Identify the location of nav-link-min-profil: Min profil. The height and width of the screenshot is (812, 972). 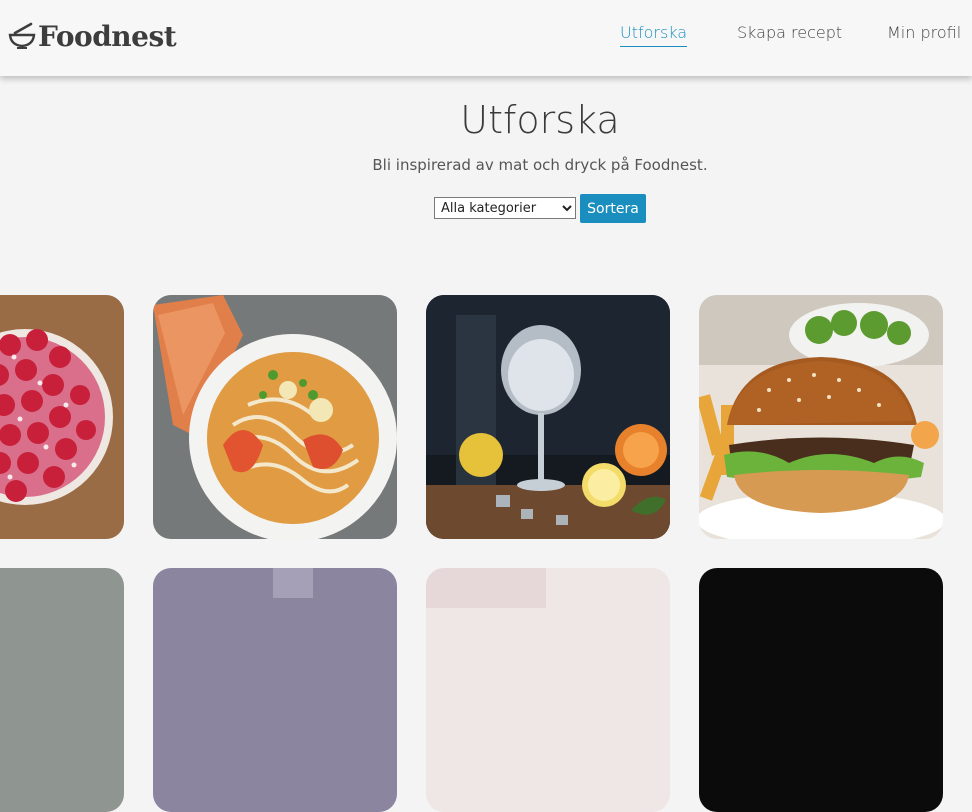
(924, 32).